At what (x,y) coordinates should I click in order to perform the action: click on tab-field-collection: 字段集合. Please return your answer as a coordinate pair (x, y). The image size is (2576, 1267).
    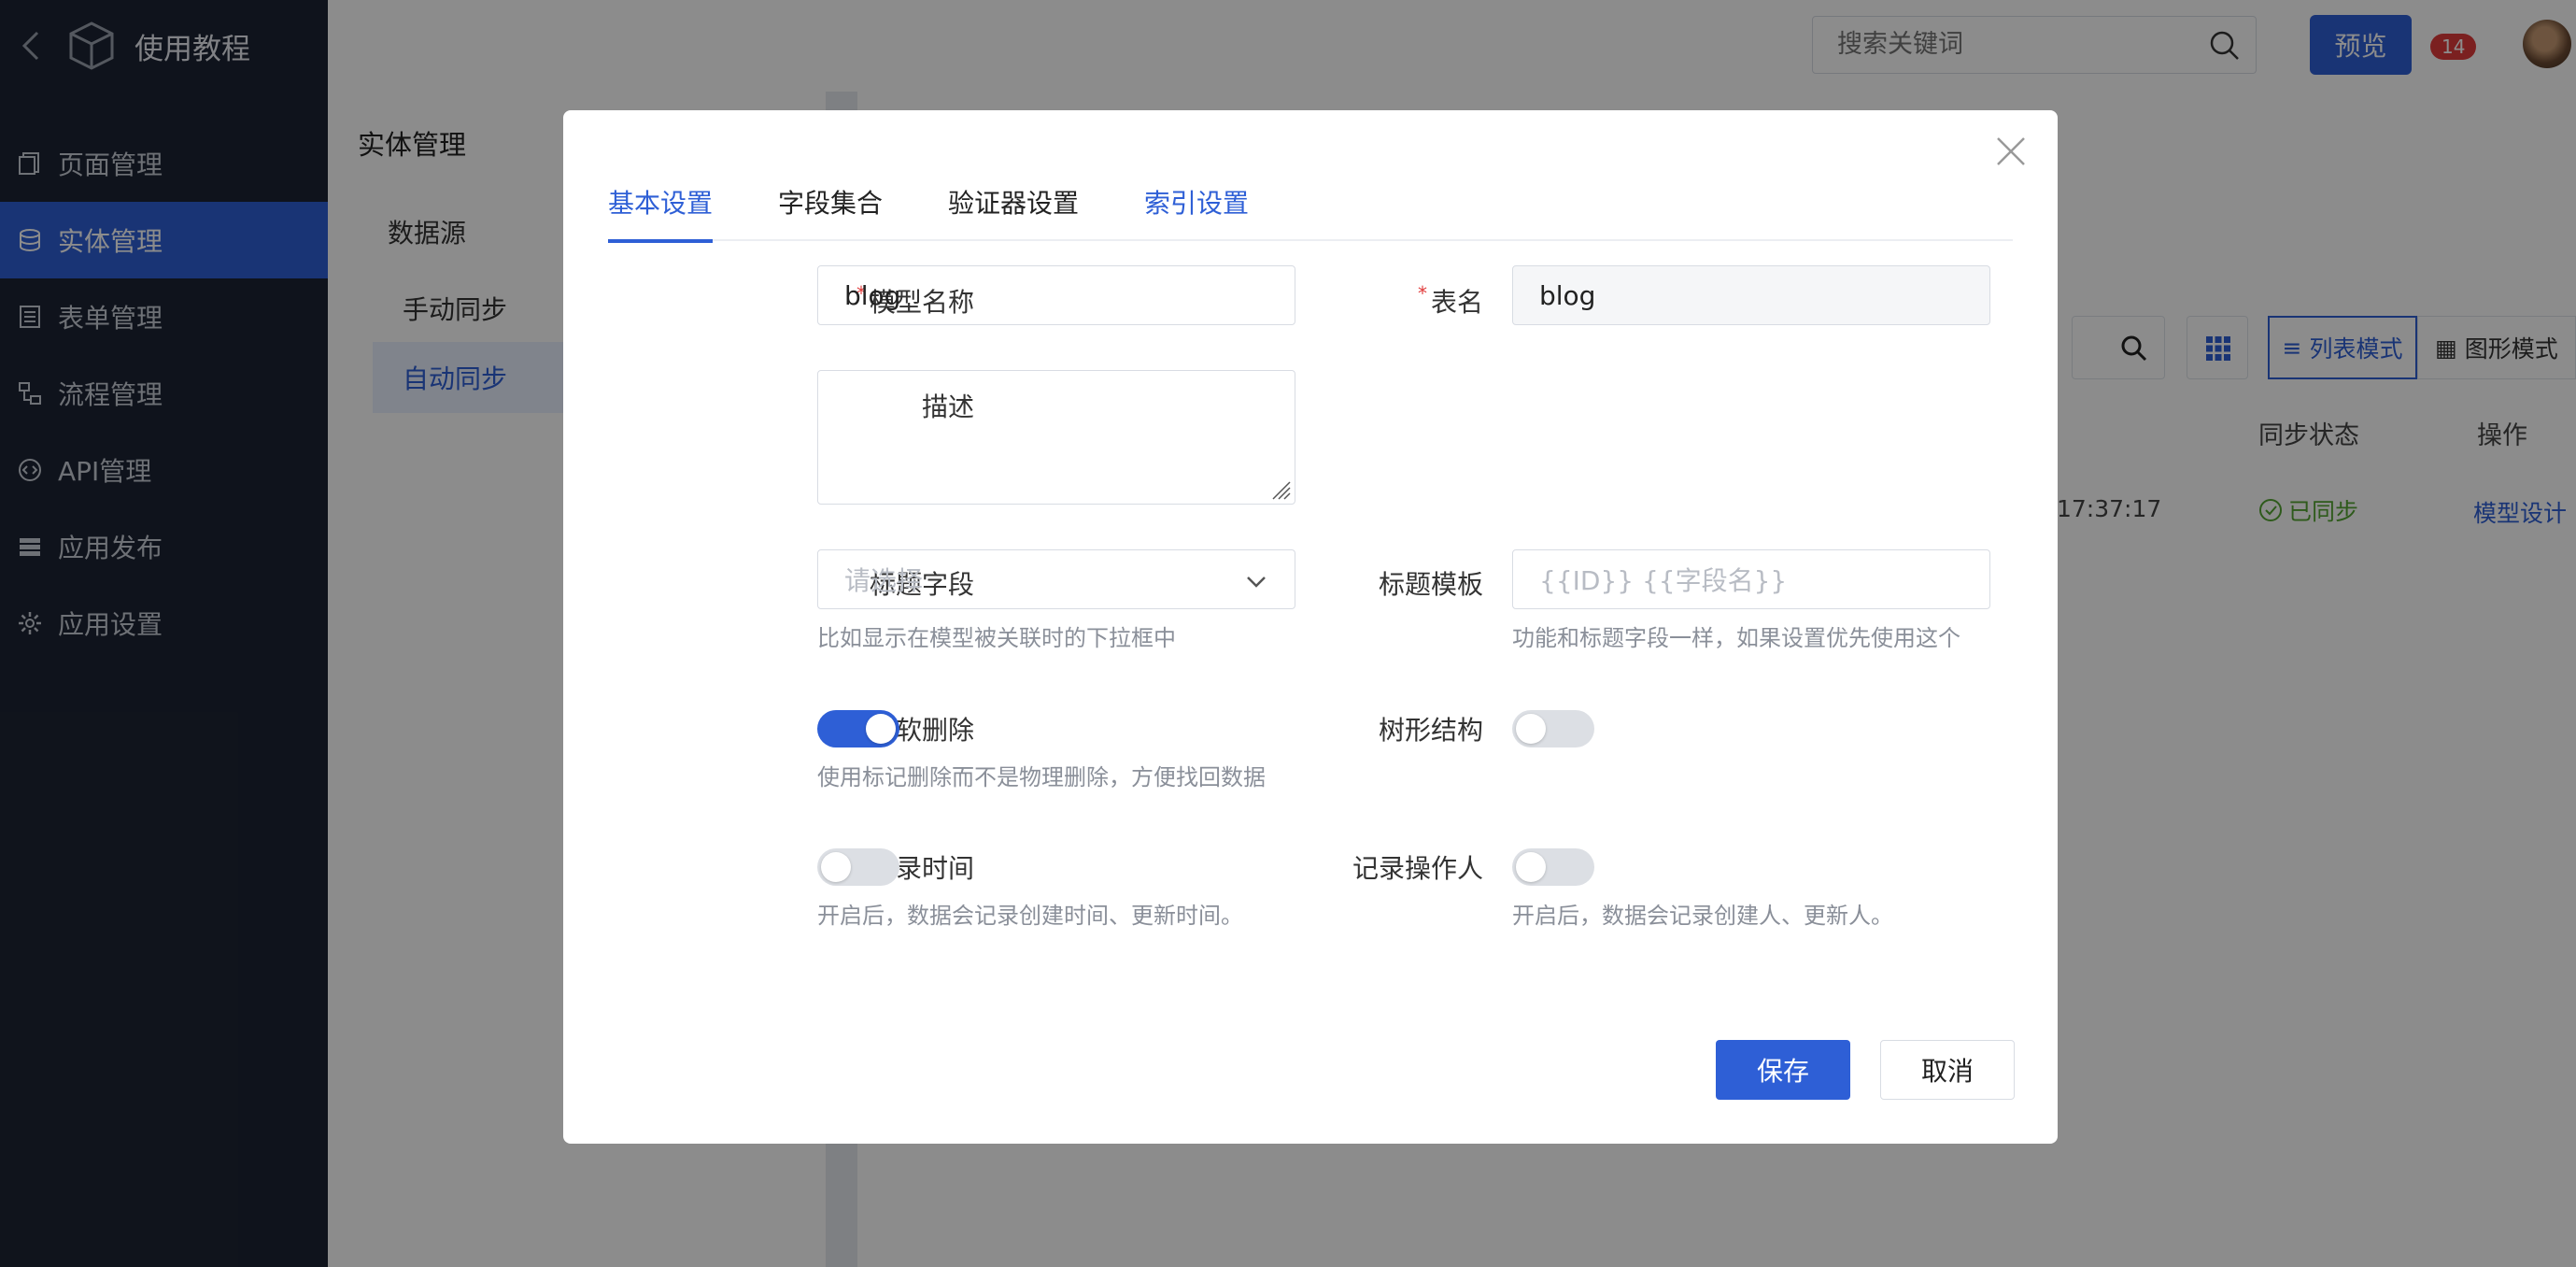
    Looking at the image, I should click on (830, 212).